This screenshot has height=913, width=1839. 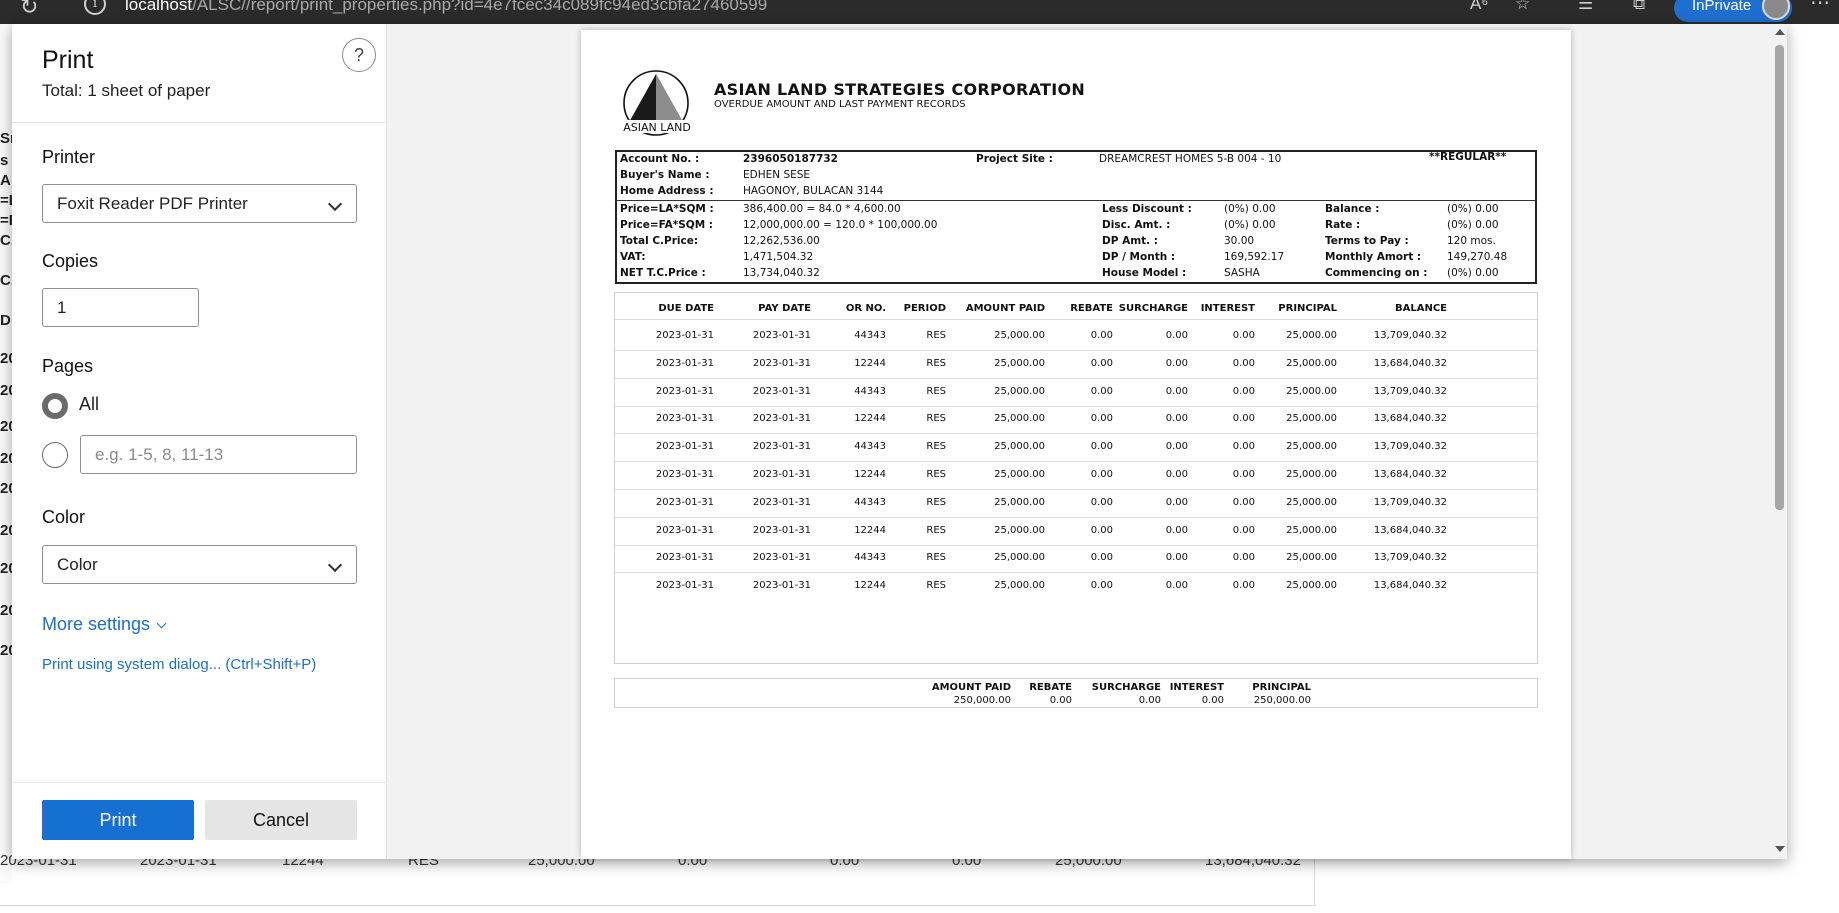 What do you see at coordinates (89, 404) in the screenshot?
I see `pages-all-label: All` at bounding box center [89, 404].